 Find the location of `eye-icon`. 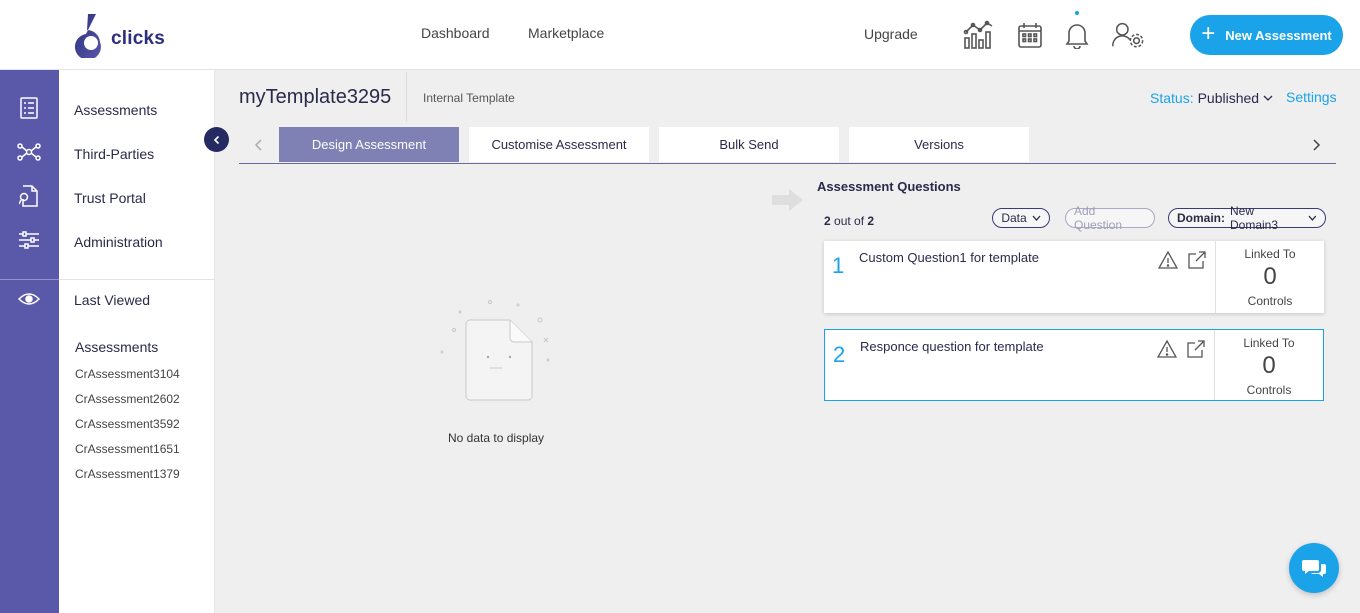

eye-icon is located at coordinates (29, 299).